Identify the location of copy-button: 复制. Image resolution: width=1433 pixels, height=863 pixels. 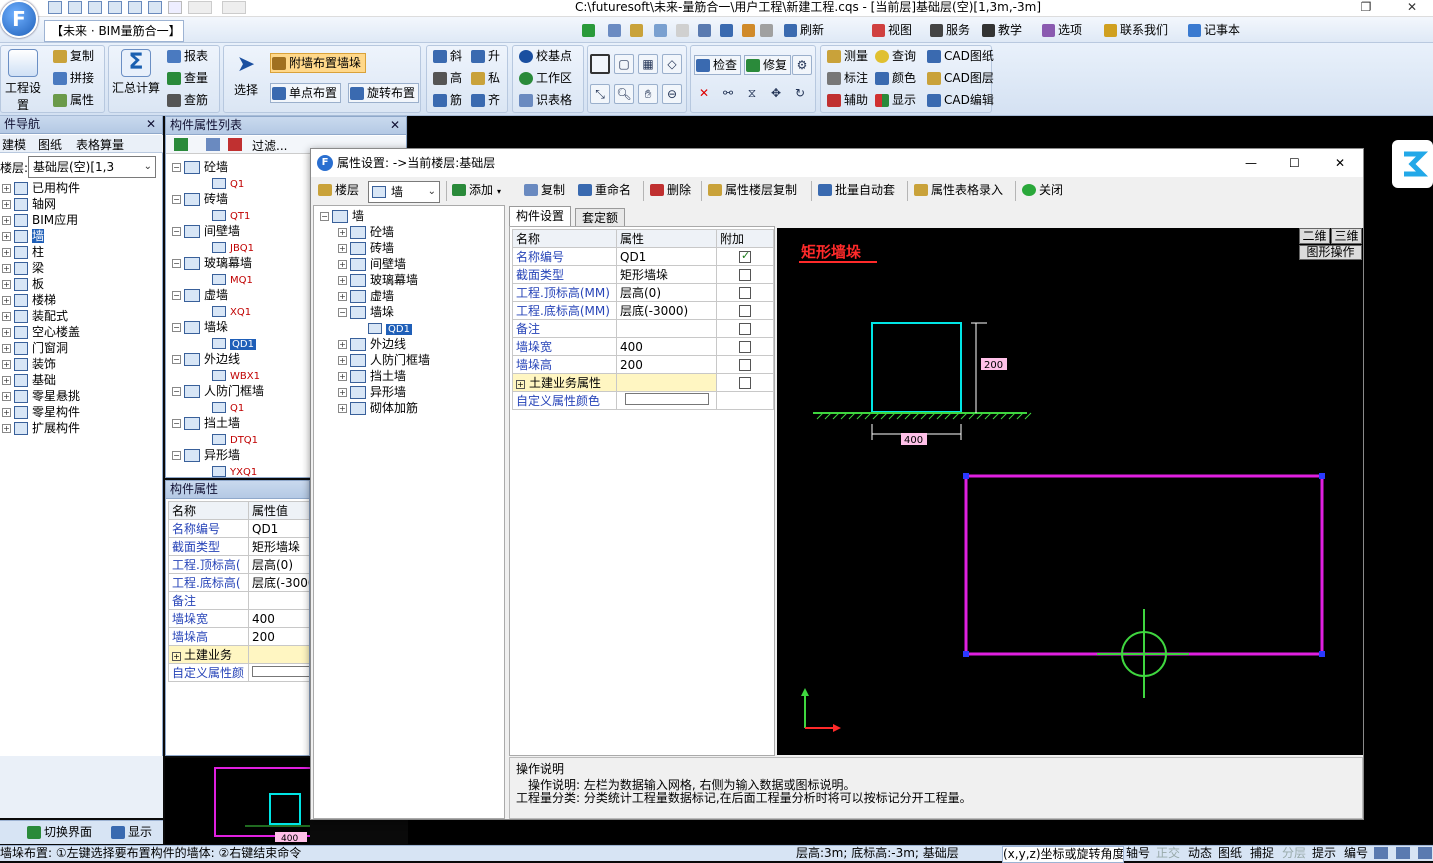
(73, 56).